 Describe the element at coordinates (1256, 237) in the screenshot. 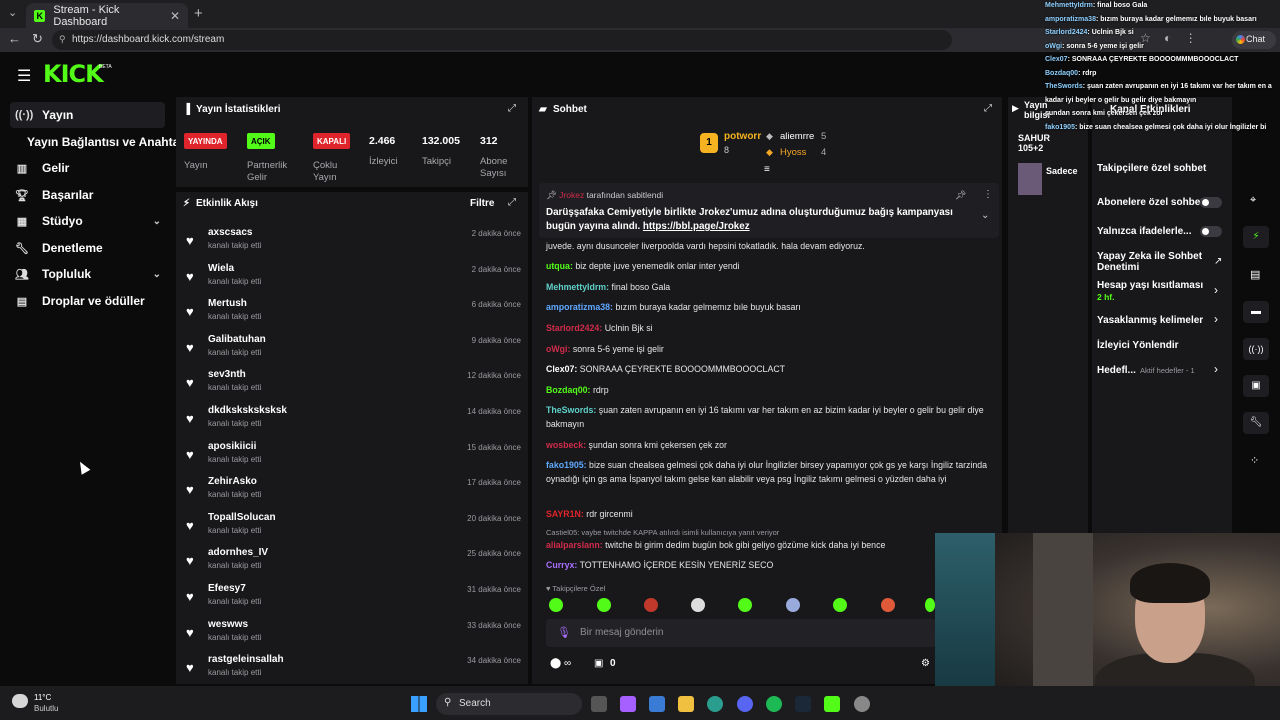

I see `bolt-icon: ⚡︎` at that location.